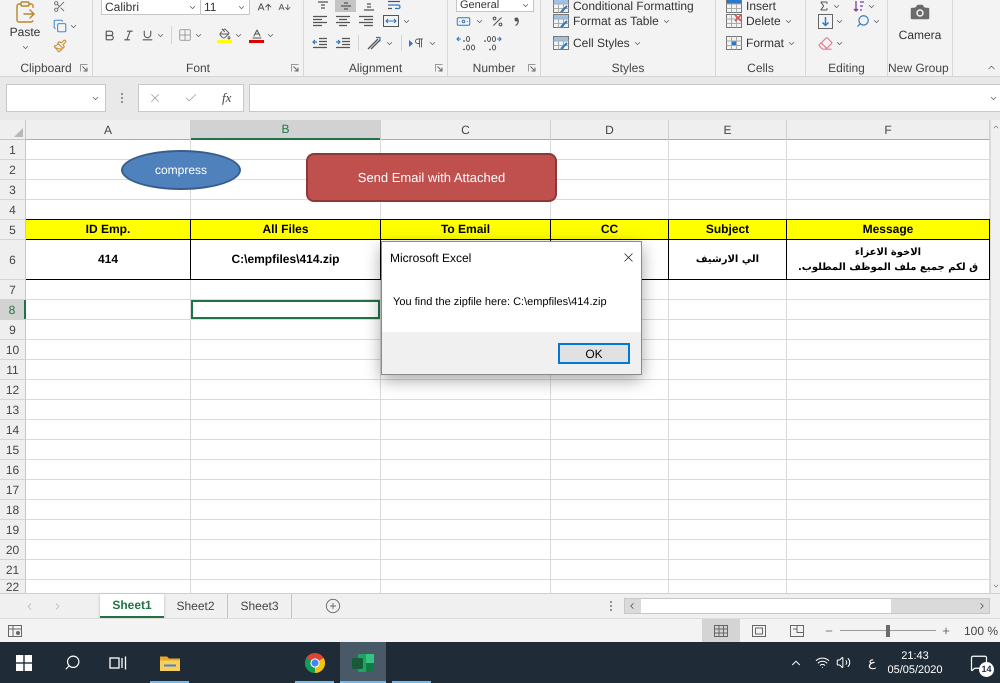  I want to click on row-header: 9, so click(13, 329).